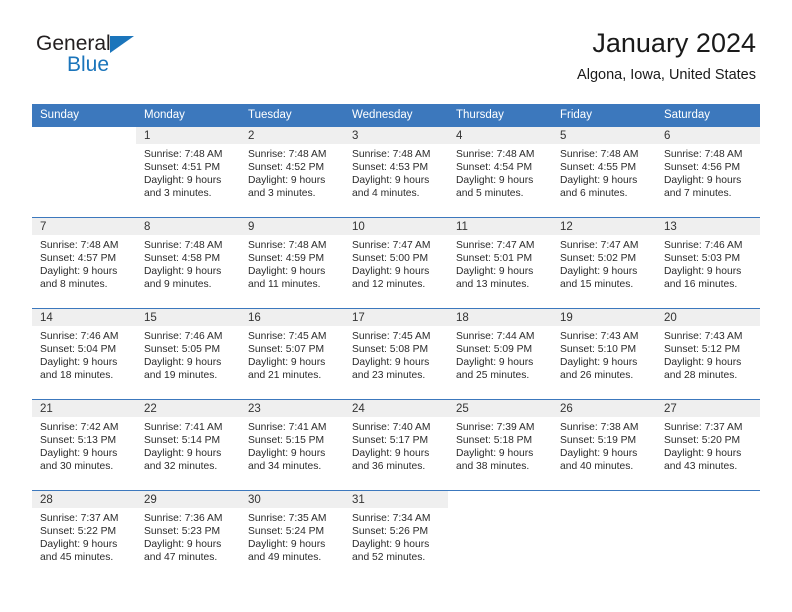 This screenshot has height=612, width=792. Describe the element at coordinates (285, 376) in the screenshot. I see `daylight-text-line2: and 21 minutes.` at that location.